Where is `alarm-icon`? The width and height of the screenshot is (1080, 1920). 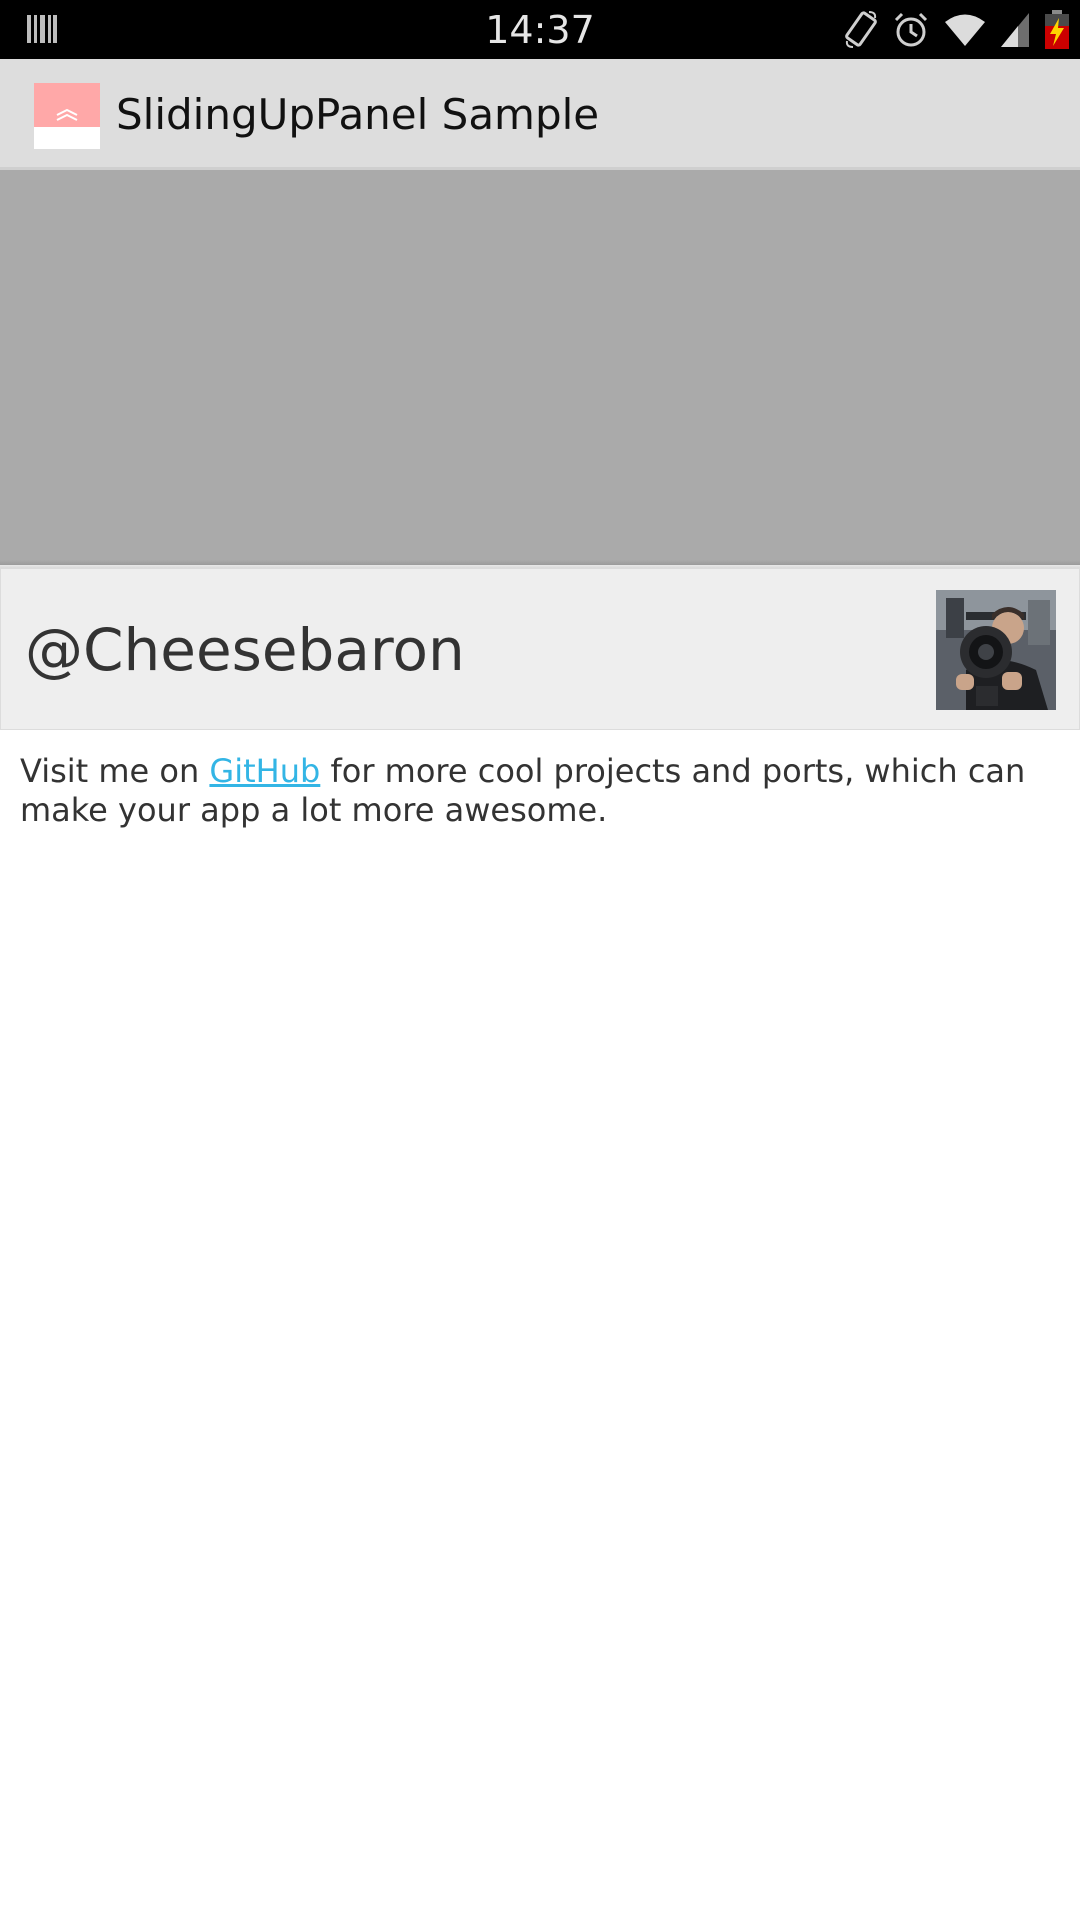
alarm-icon is located at coordinates (911, 29).